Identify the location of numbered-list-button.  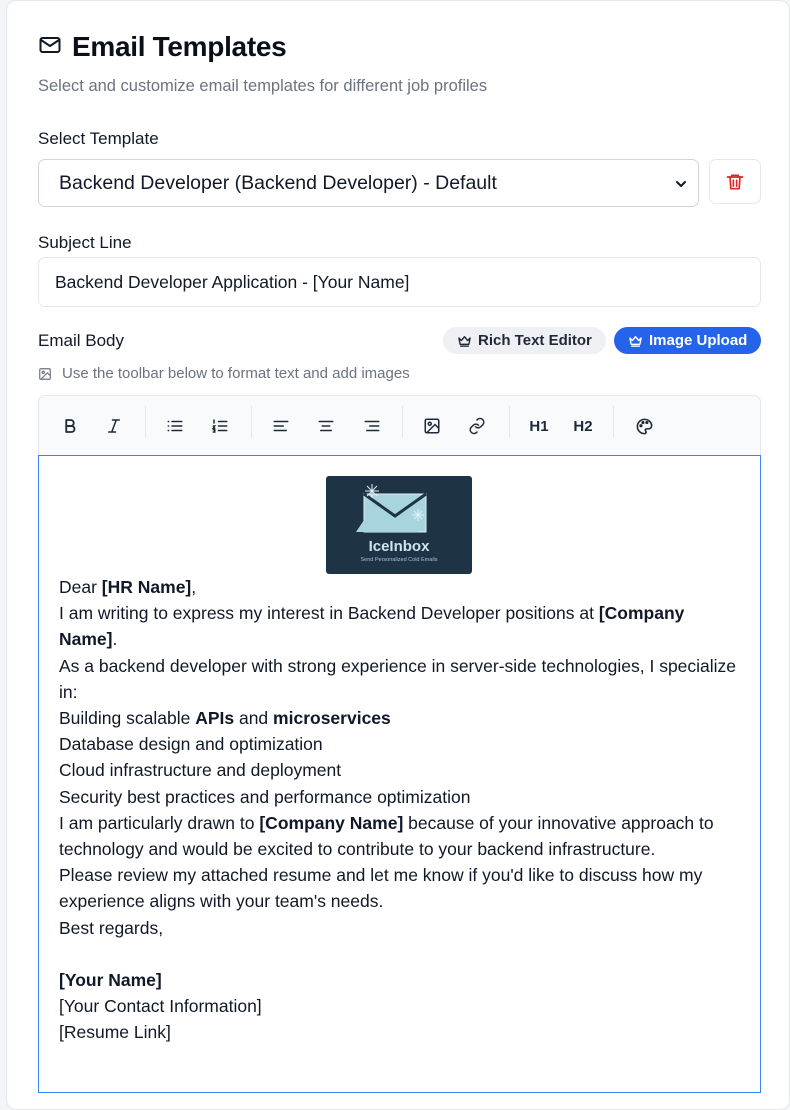
(220, 426).